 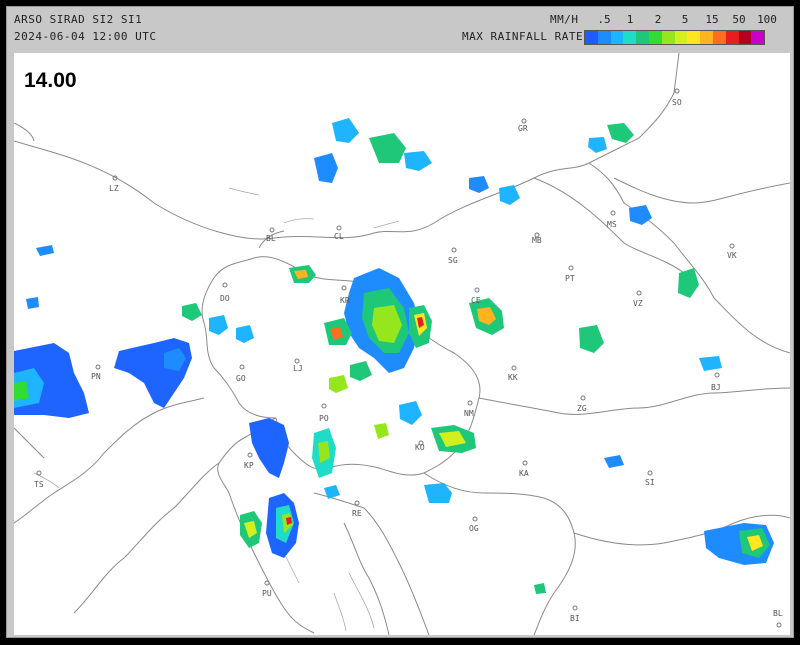 What do you see at coordinates (339, 236) in the screenshot?
I see `svg-text: CL` at bounding box center [339, 236].